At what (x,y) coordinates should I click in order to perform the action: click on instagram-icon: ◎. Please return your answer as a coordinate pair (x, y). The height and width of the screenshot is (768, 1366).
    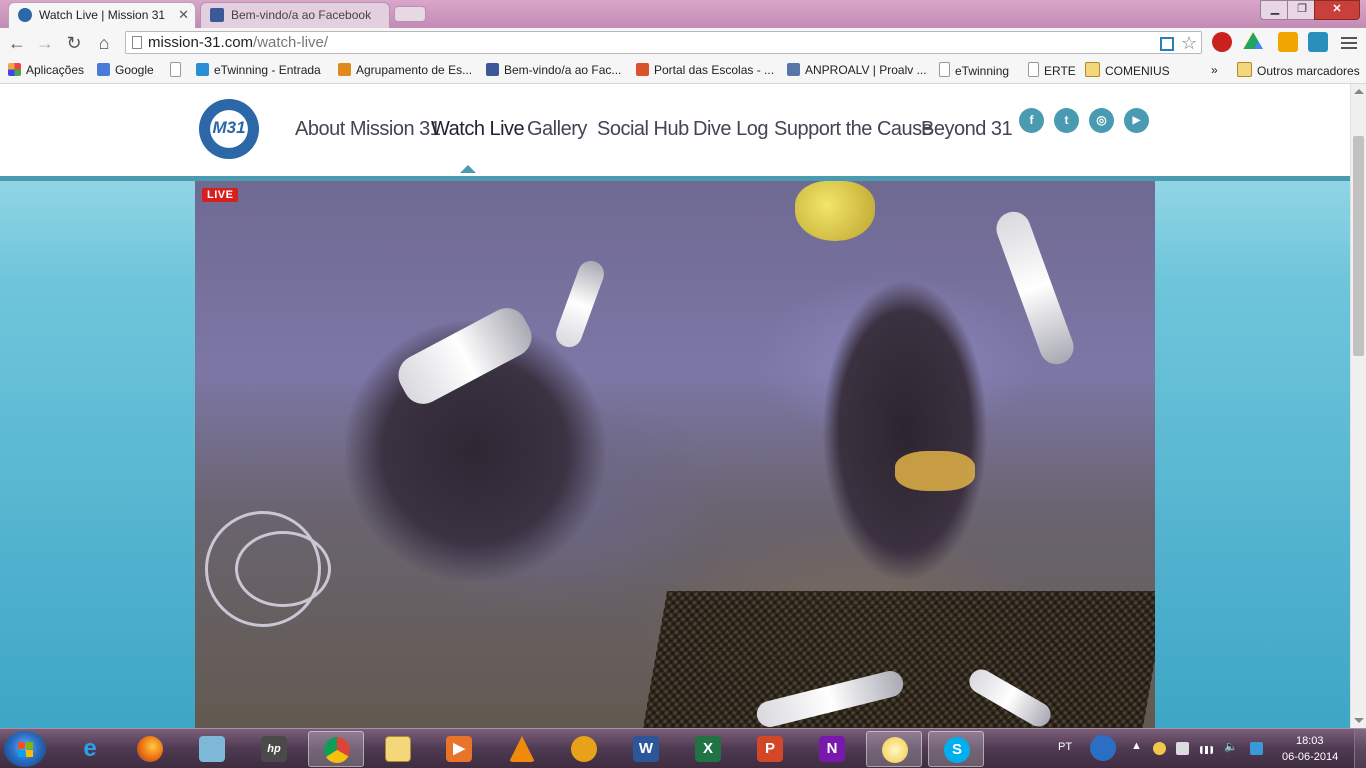
    Looking at the image, I should click on (1101, 120).